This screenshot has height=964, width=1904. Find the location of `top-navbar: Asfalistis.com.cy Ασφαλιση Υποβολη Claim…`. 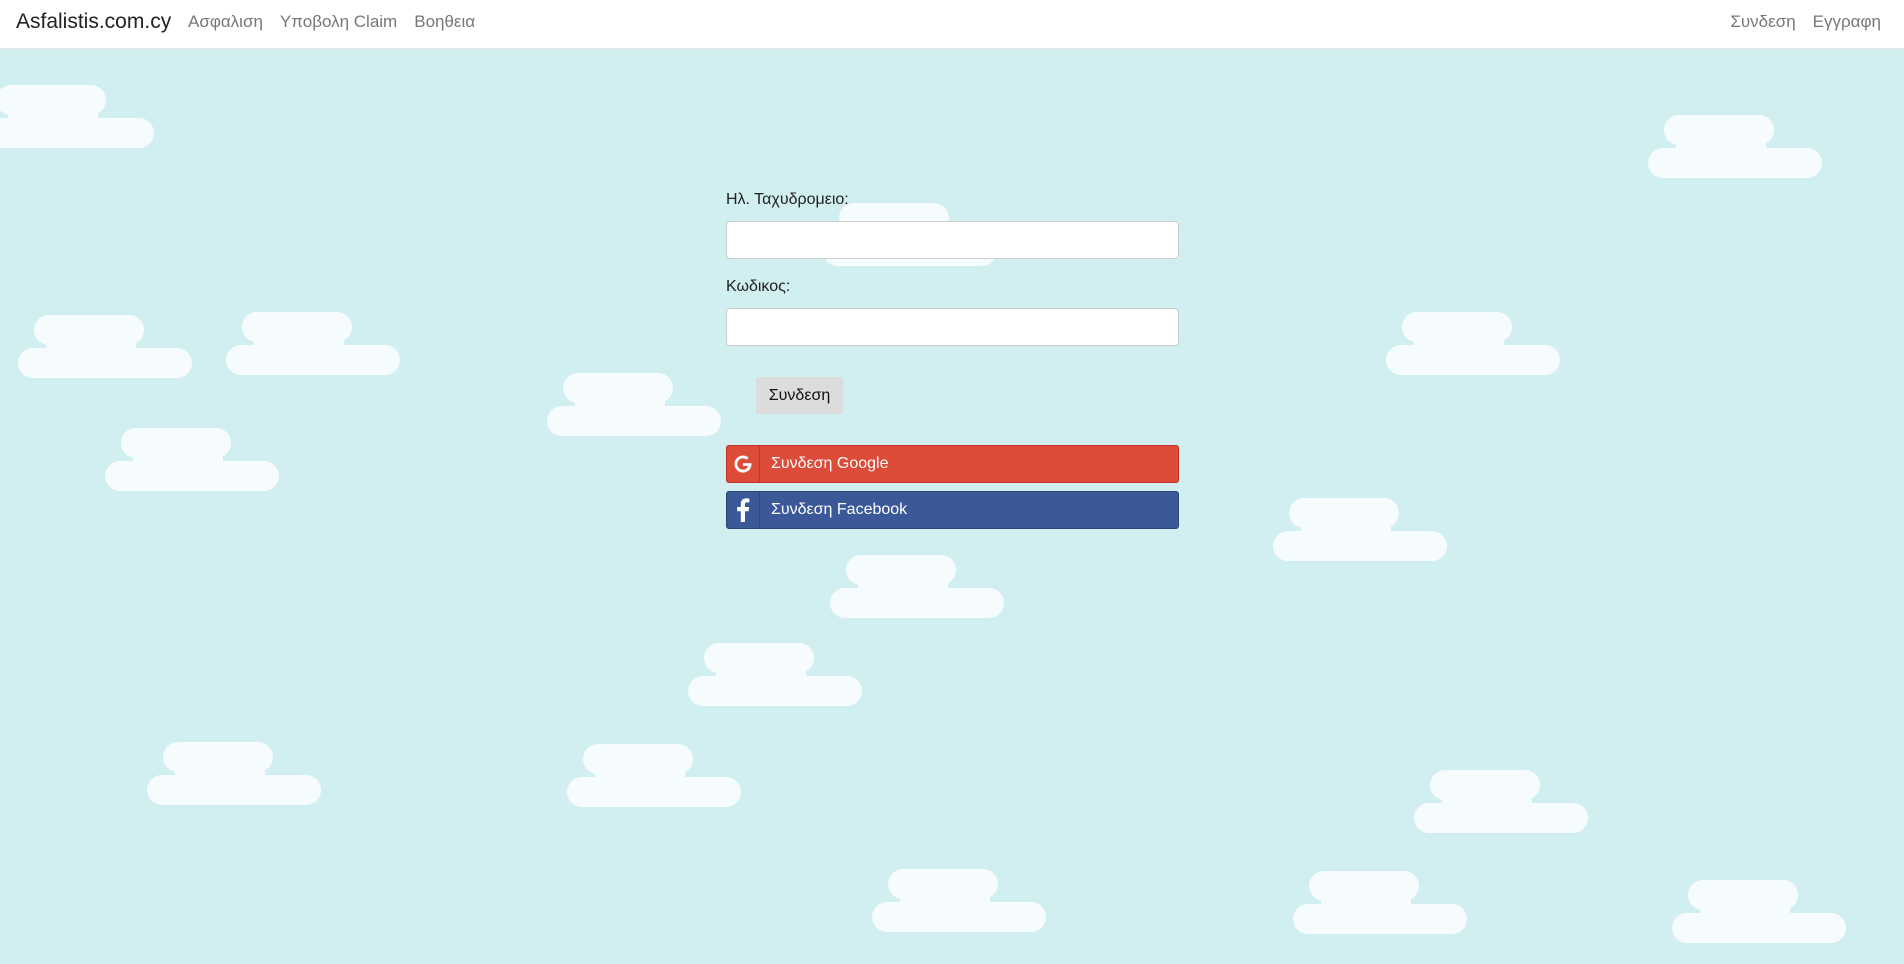

top-navbar: Asfalistis.com.cy Ασφαλιση Υποβολη Claim… is located at coordinates (952, 24).